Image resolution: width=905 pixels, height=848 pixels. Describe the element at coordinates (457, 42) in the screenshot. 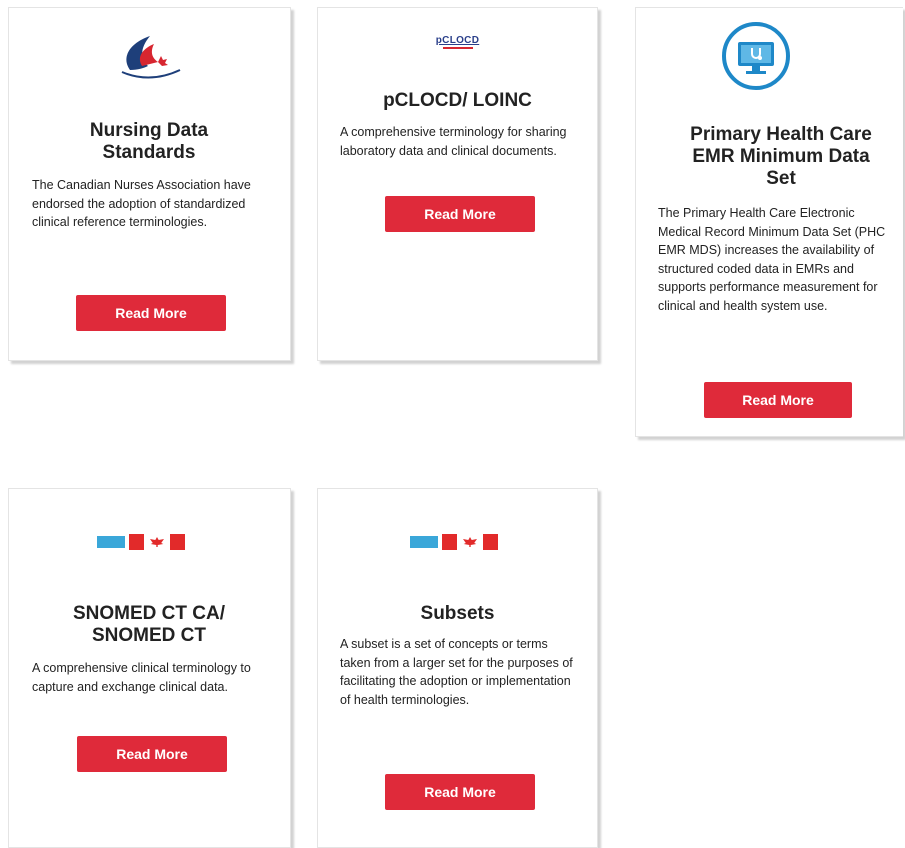

I see `pclocd-logo: pCLOCD` at that location.